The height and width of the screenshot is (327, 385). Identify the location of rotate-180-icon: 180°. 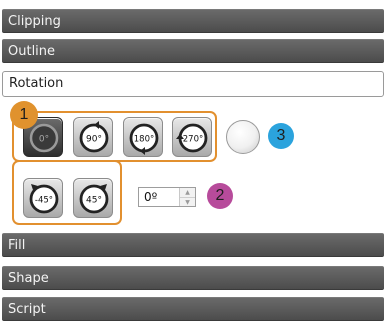
(144, 139).